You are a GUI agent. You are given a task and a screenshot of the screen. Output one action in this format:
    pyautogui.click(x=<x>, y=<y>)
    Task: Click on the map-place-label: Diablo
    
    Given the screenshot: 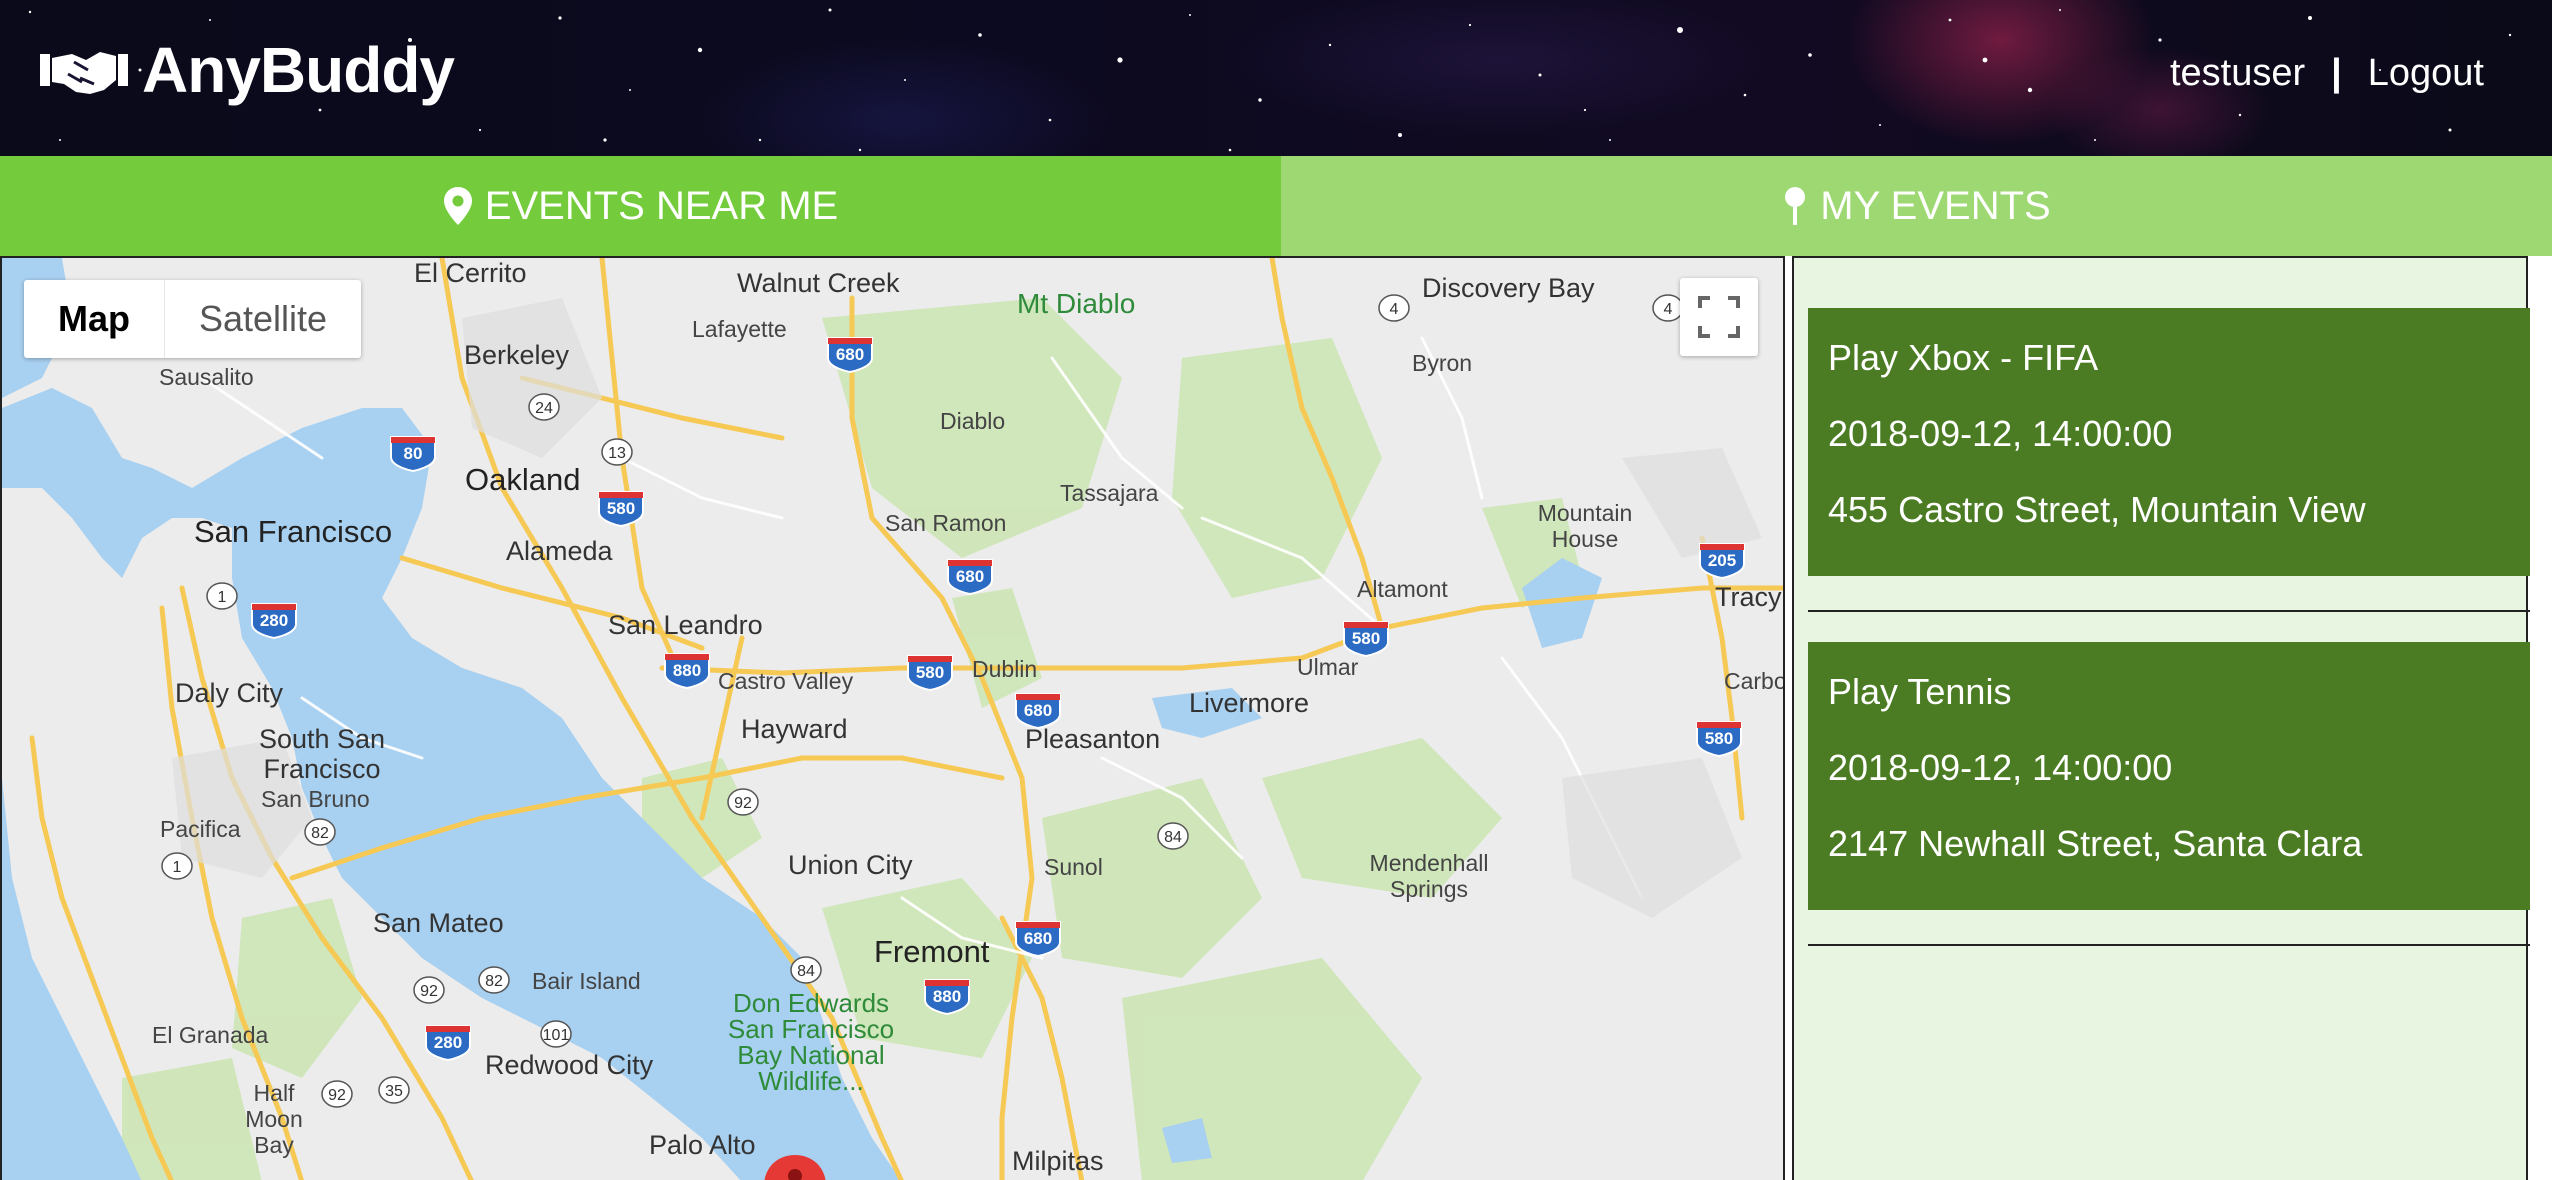 What is the action you would take?
    pyautogui.click(x=973, y=421)
    